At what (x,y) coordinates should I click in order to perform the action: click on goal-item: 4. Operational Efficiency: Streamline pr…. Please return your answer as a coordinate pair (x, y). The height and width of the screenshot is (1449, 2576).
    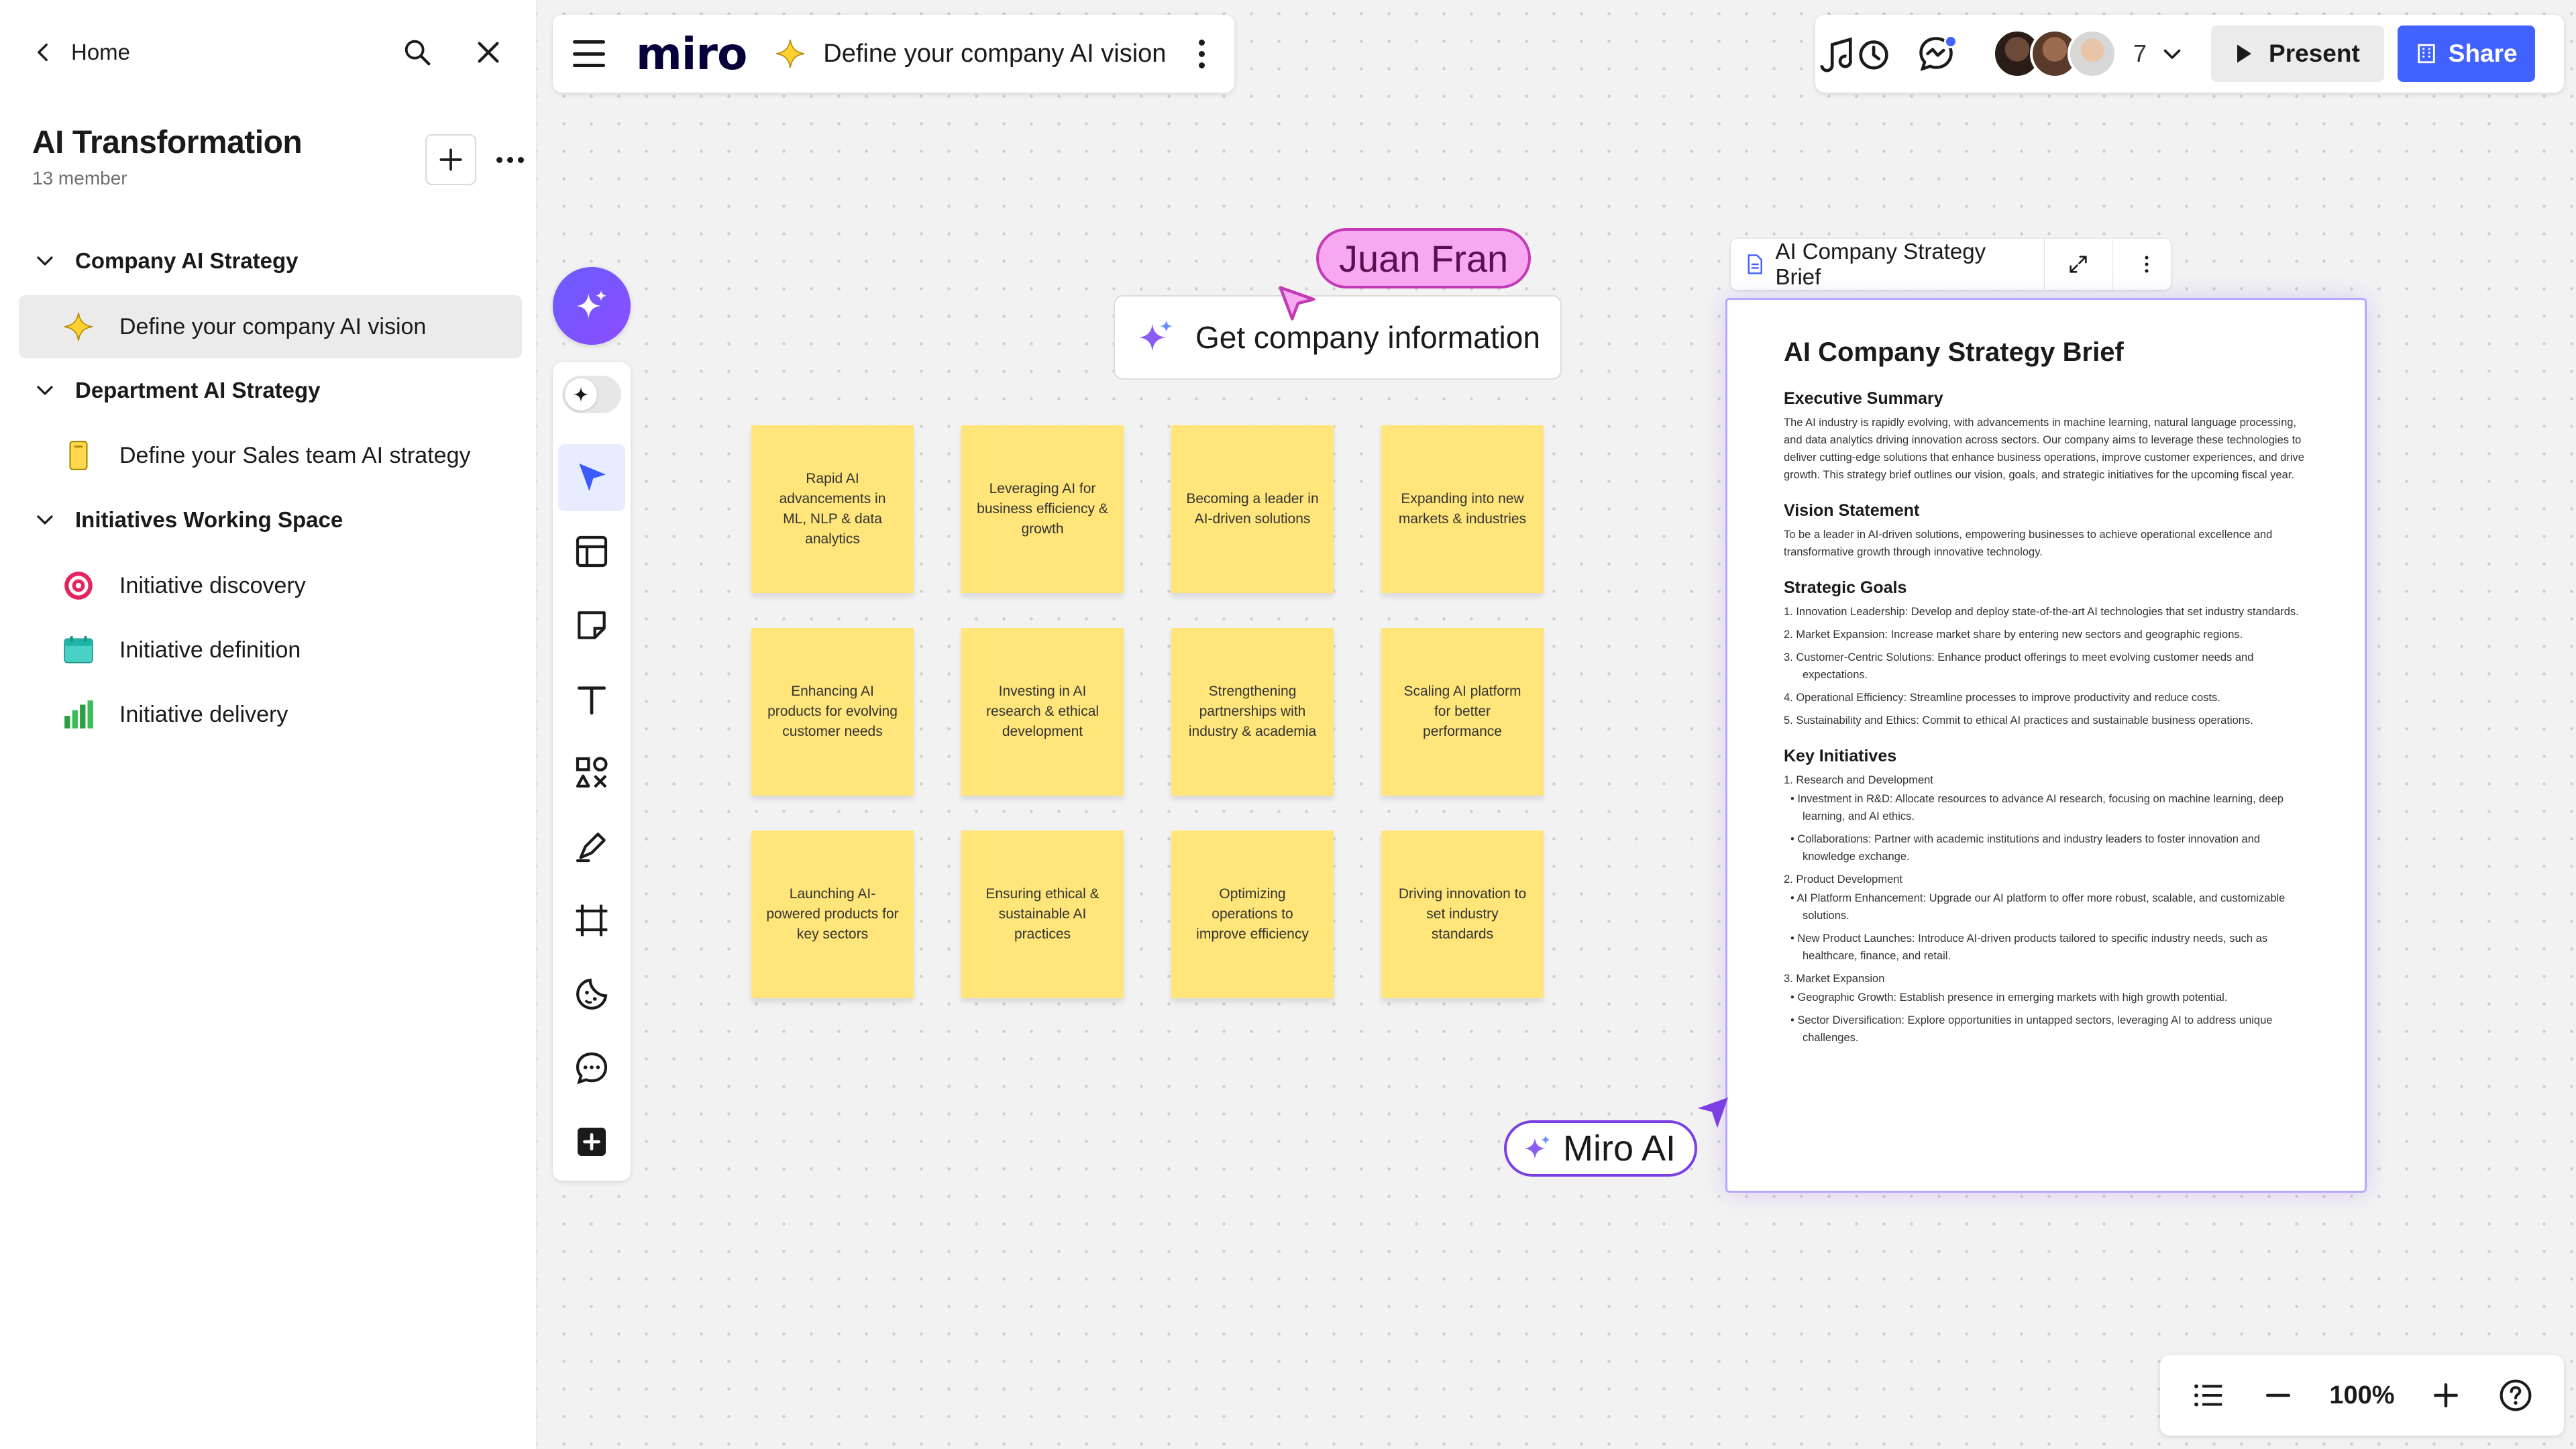
    Looking at the image, I should click on (2002, 698).